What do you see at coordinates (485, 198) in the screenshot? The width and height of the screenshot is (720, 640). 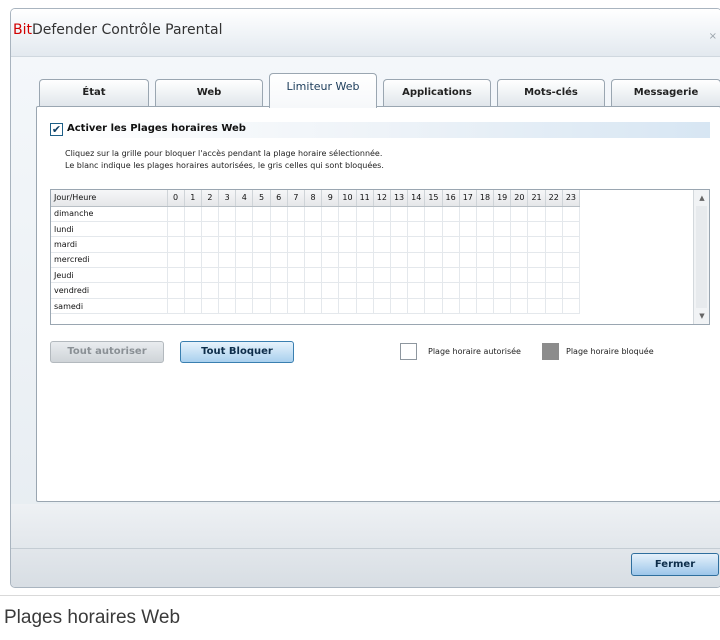 I see `grid-header-hour: 18` at bounding box center [485, 198].